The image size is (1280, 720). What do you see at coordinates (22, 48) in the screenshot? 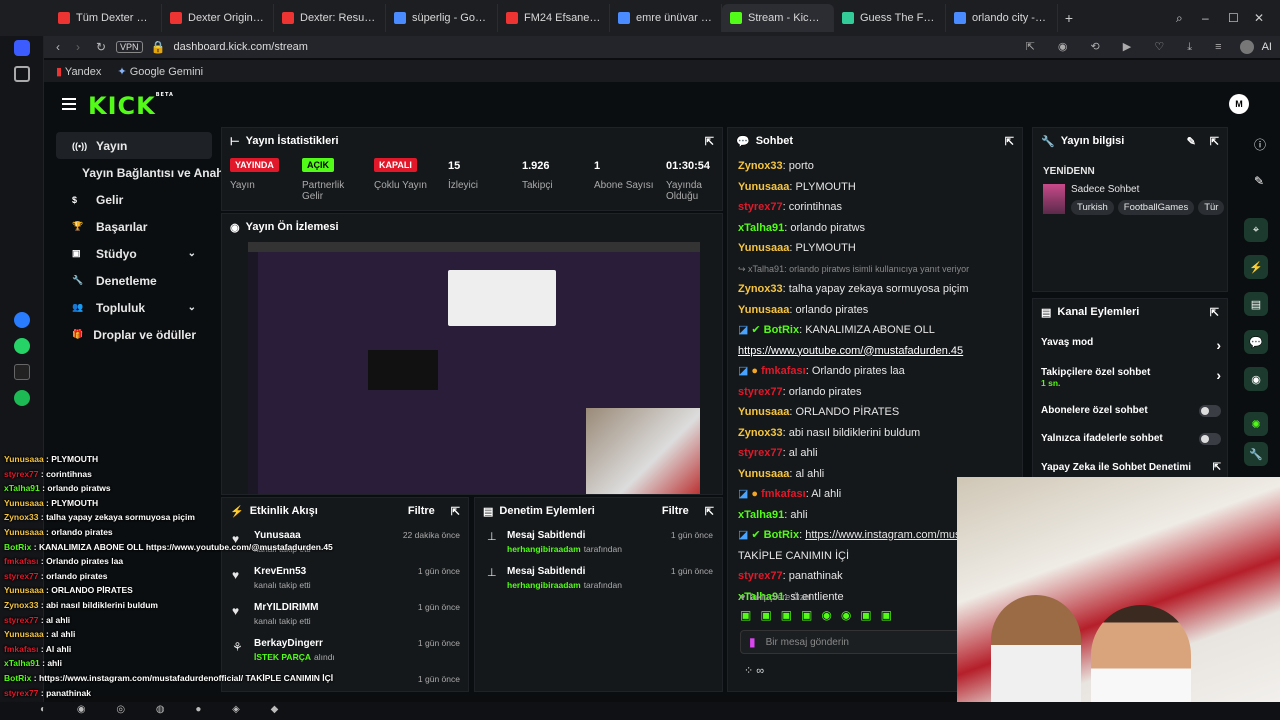
I see `aria-icon` at bounding box center [22, 48].